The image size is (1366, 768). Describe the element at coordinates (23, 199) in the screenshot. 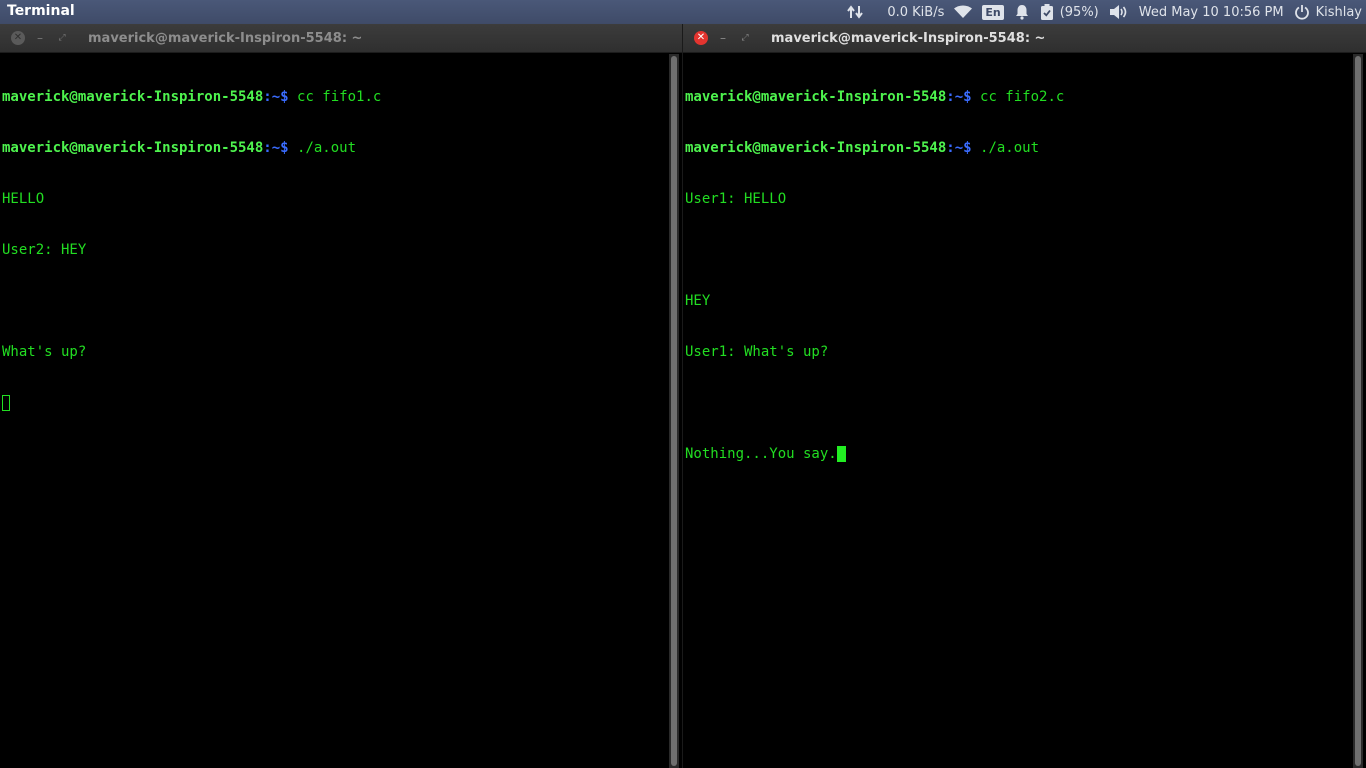

I see `terminal-line: HELLO` at that location.